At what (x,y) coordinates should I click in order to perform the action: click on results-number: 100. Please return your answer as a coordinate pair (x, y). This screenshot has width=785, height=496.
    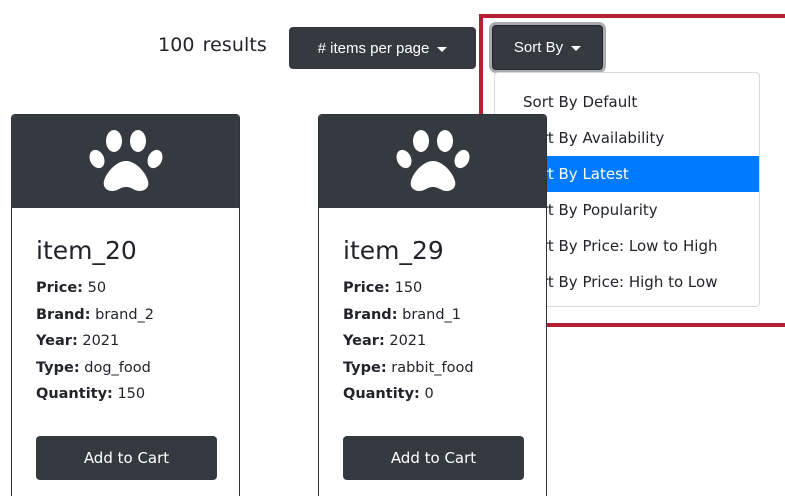
    Looking at the image, I should click on (176, 45).